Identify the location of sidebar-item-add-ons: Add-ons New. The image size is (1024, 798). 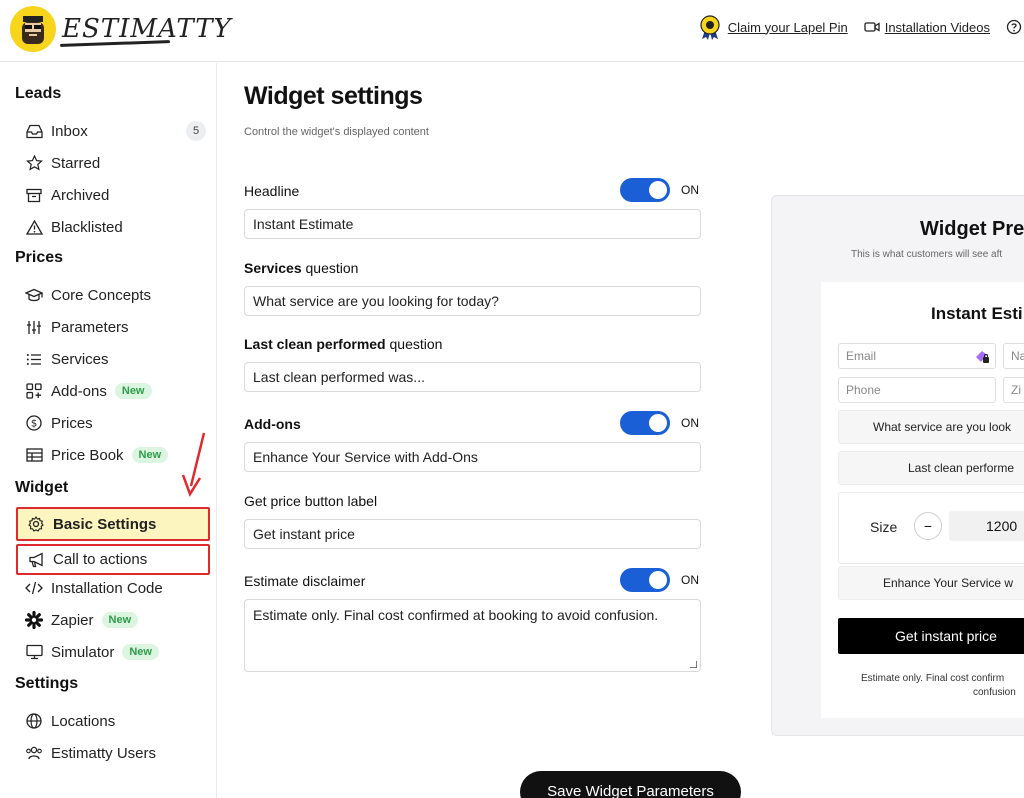
(113, 391).